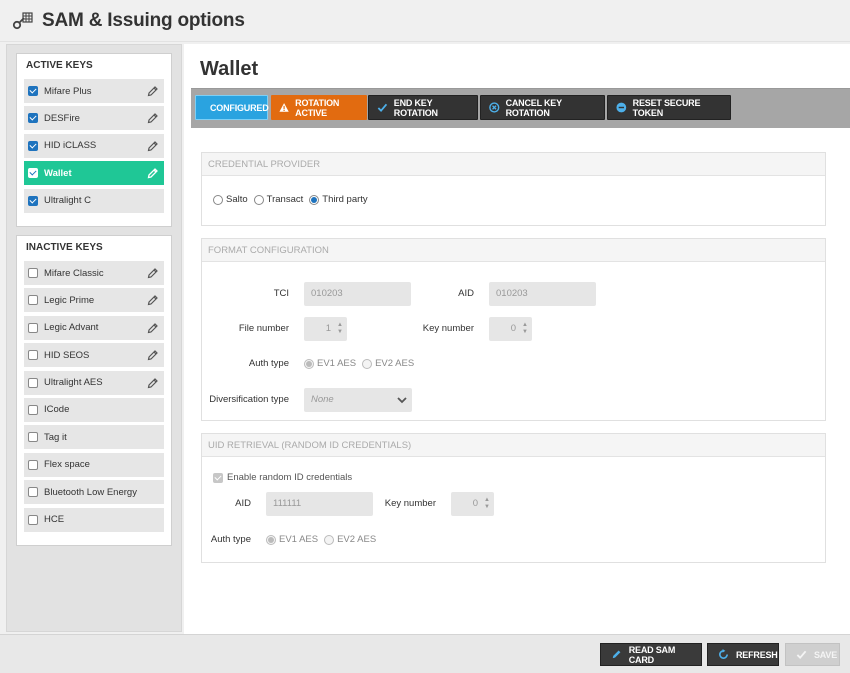 The height and width of the screenshot is (673, 850). I want to click on configured-label: CONFIGURED, so click(239, 107).